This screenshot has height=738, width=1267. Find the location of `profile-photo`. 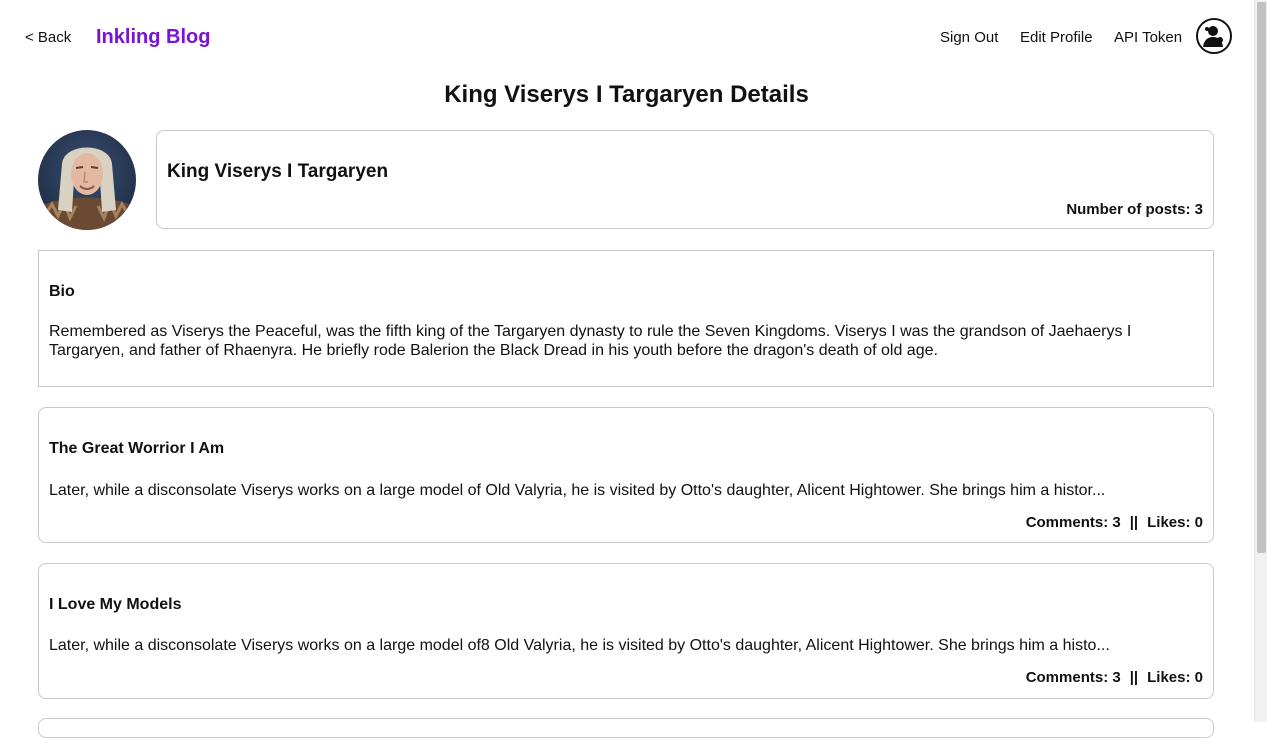

profile-photo is located at coordinates (87, 180).